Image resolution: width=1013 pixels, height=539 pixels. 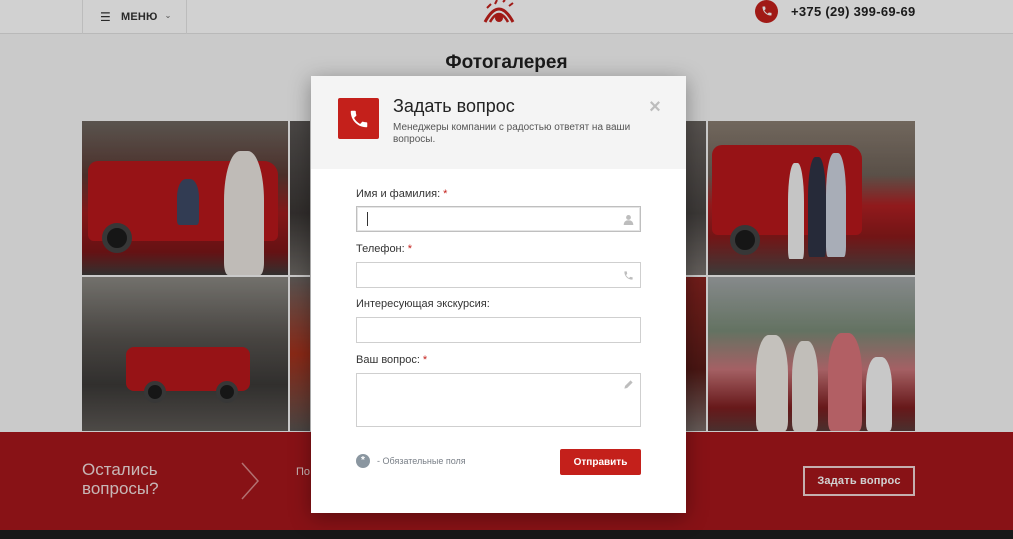 What do you see at coordinates (454, 106) in the screenshot?
I see `modal-title: Задать вопрос` at bounding box center [454, 106].